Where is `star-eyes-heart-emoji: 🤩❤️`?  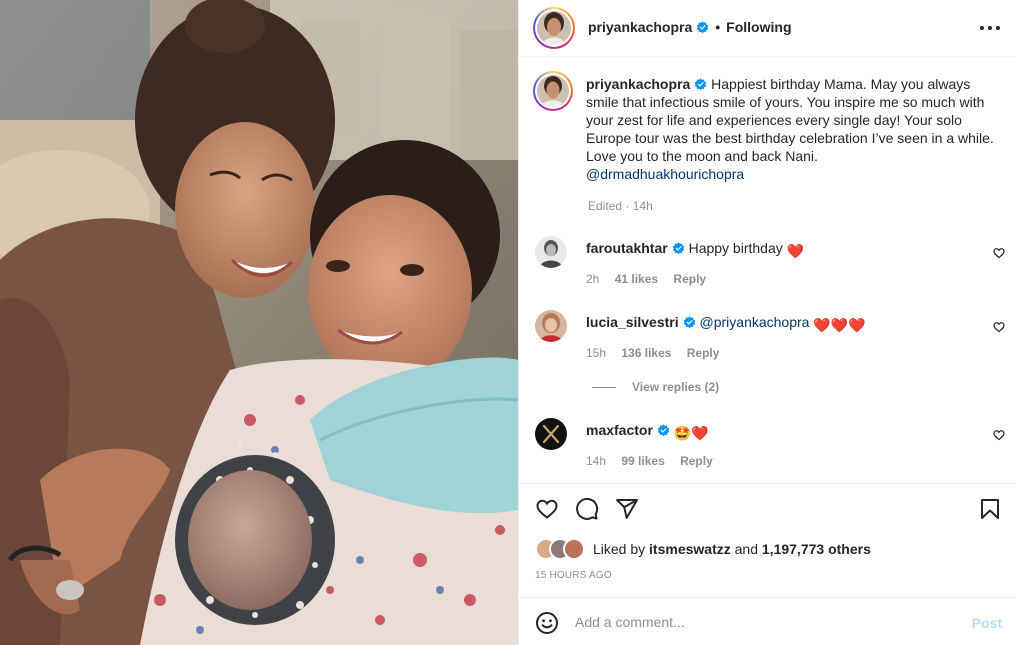
star-eyes-heart-emoji: 🤩❤️ is located at coordinates (691, 433).